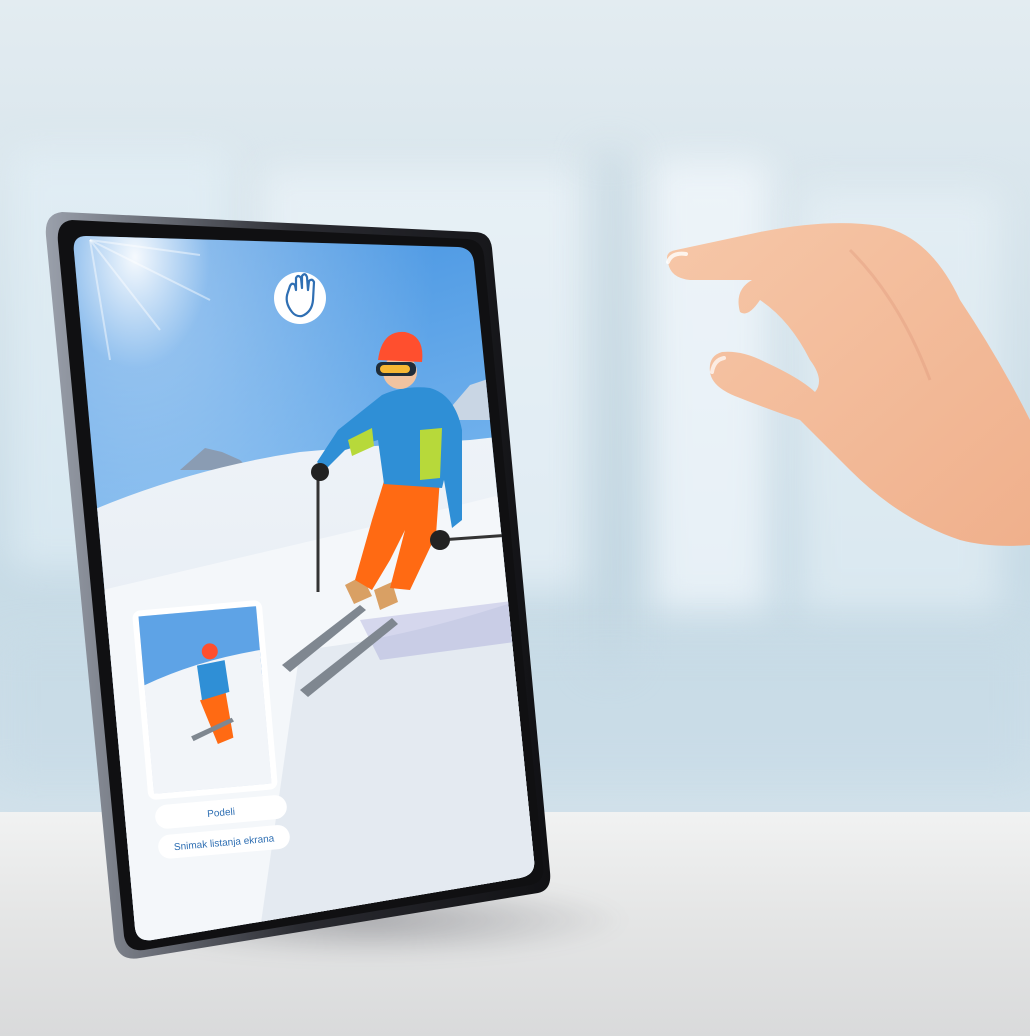 The image size is (1030, 1036). Describe the element at coordinates (848, 384) in the screenshot. I see `hand-gesture-illustration` at that location.